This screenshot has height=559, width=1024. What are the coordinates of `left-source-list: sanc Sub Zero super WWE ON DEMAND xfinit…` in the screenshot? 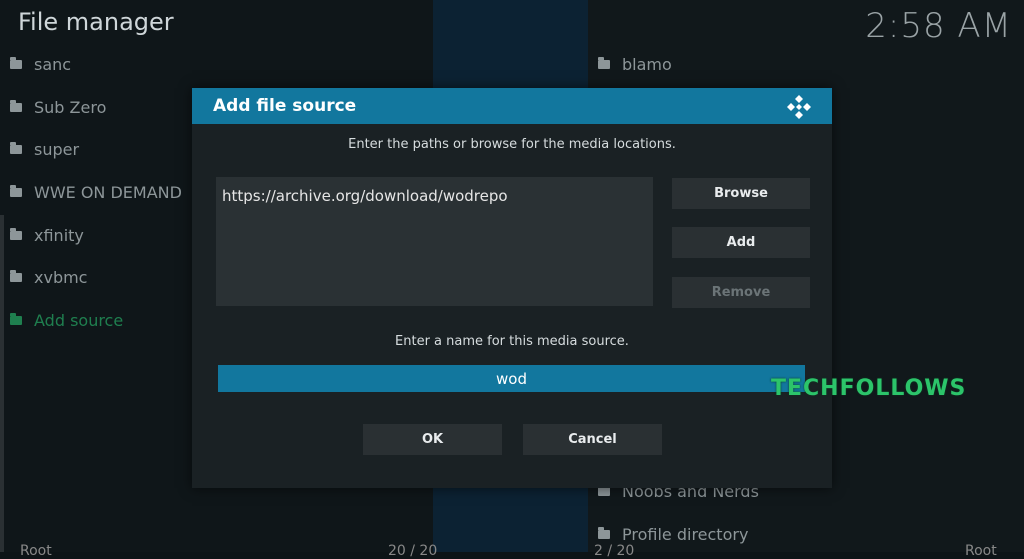 It's located at (96, 192).